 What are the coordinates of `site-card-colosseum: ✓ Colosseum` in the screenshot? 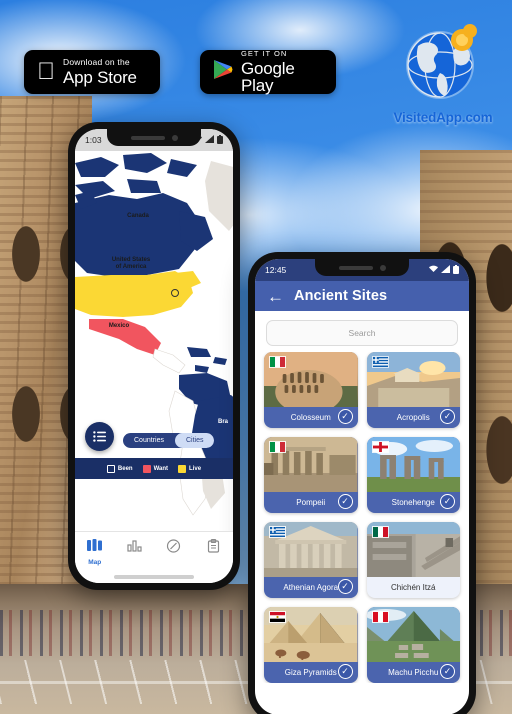 It's located at (311, 390).